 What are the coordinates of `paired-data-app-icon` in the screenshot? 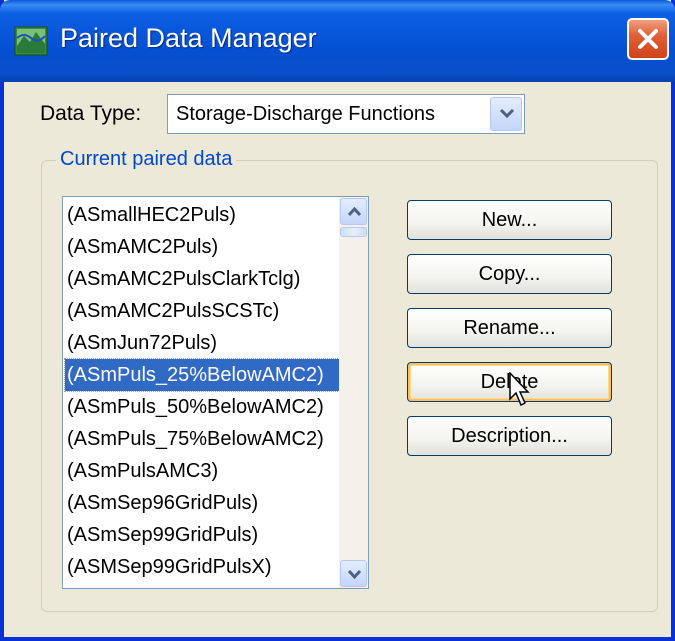 It's located at (31, 41).